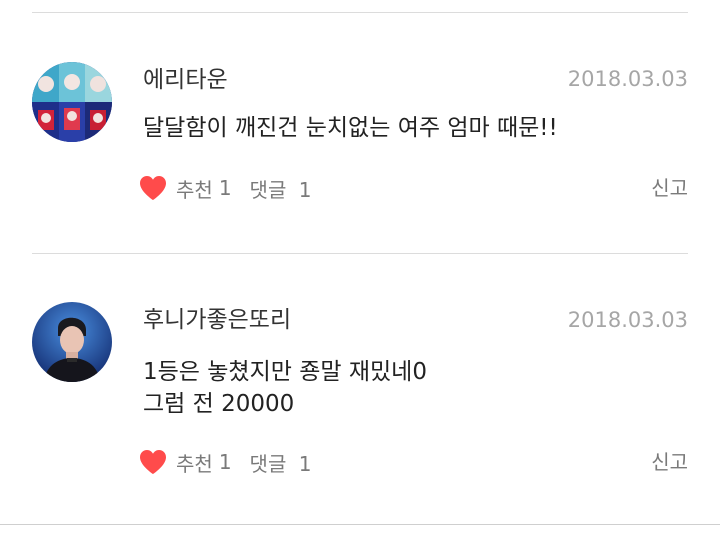 The image size is (720, 540). I want to click on comment-text: 달달함이 깨진건 눈치없는 여주 엄마 때문!!, so click(350, 128).